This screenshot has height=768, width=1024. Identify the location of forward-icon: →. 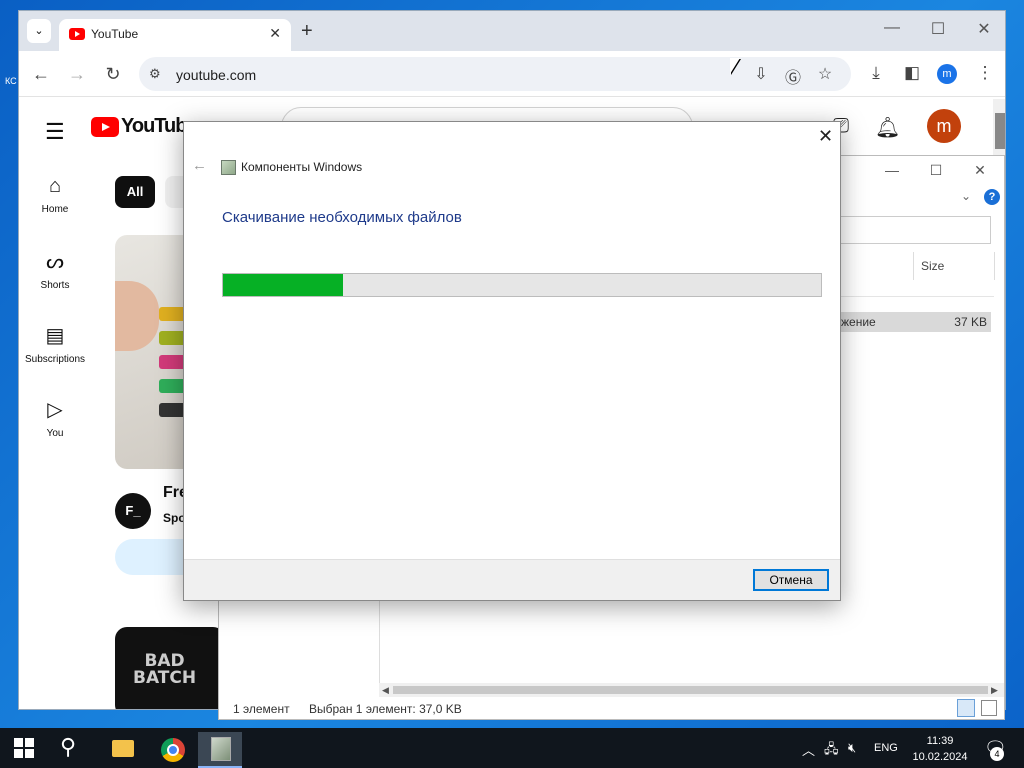
(77, 74).